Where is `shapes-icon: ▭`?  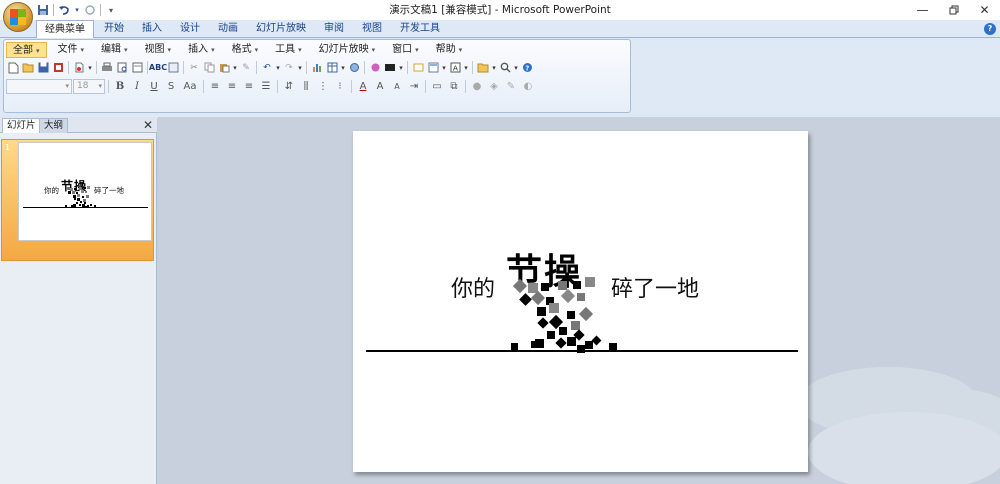
shapes-icon: ▭ is located at coordinates (437, 87).